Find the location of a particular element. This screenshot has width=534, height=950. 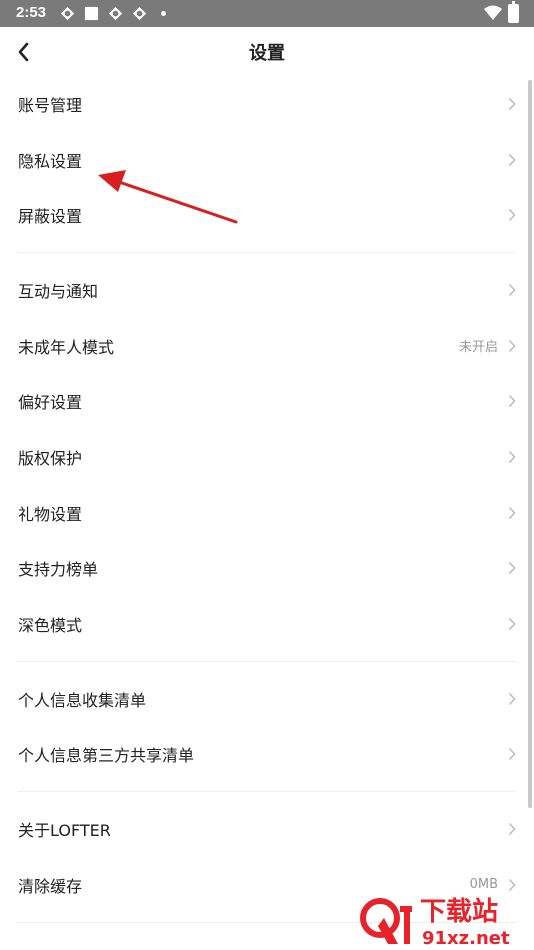

settings-row-label: 账号管理 is located at coordinates (50, 105).